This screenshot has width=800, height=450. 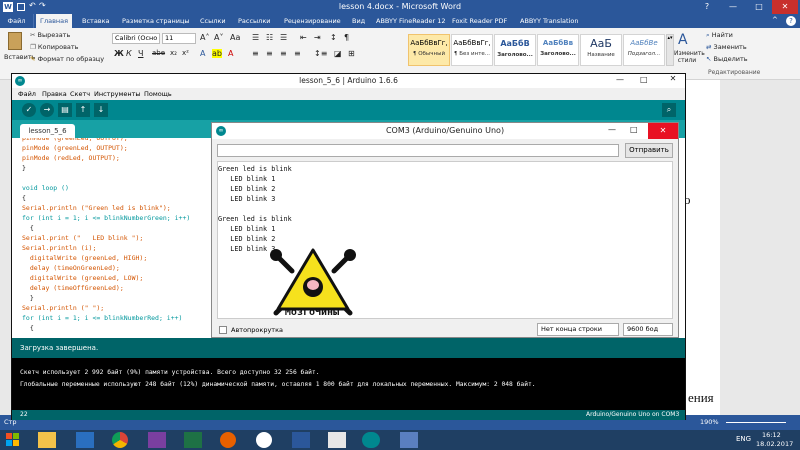 What do you see at coordinates (620, 79) in the screenshot?
I see `arduino-minimize-button: —` at bounding box center [620, 79].